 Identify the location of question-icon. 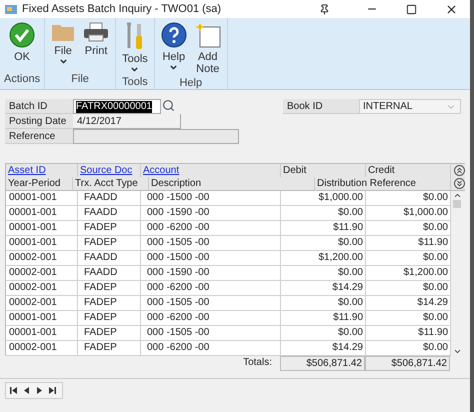
(173, 35).